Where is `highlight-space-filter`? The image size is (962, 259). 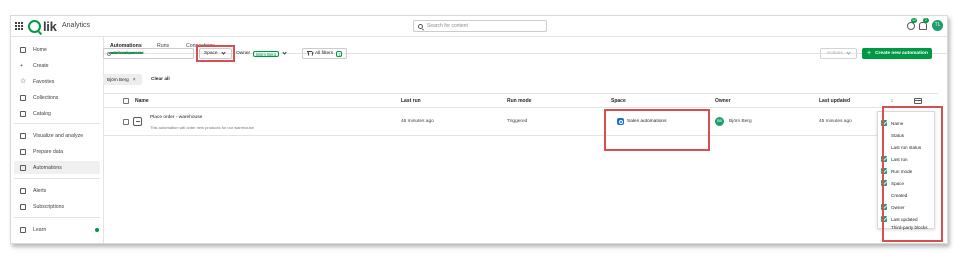 highlight-space-filter is located at coordinates (215, 53).